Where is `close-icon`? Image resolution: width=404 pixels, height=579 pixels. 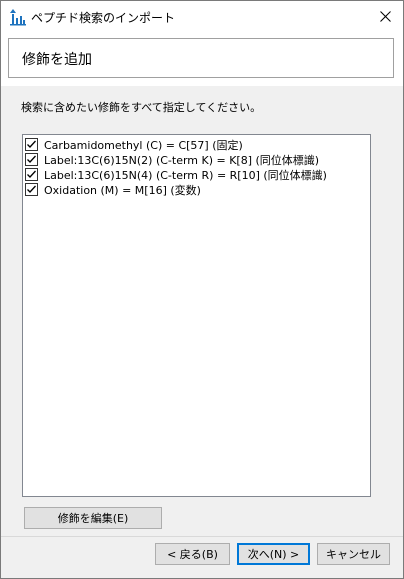
close-icon is located at coordinates (385, 16).